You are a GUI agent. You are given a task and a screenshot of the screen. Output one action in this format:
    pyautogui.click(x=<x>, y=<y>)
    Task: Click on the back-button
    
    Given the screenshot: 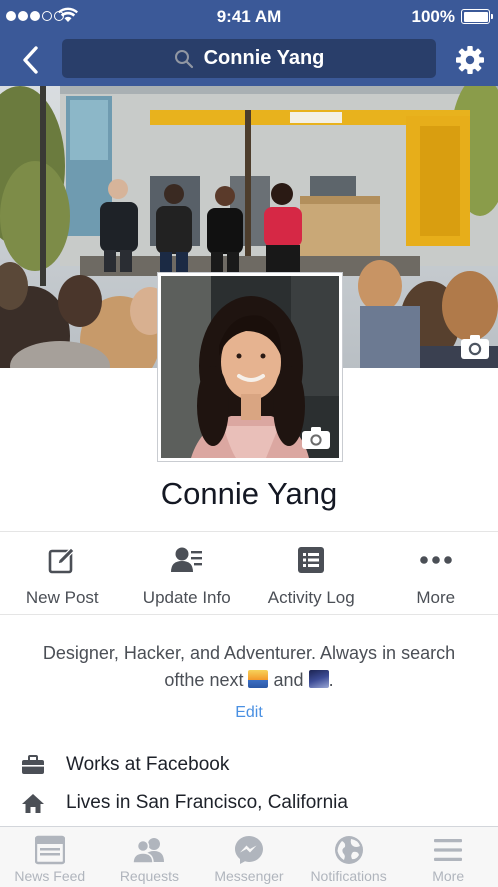 What is the action you would take?
    pyautogui.click(x=30, y=60)
    